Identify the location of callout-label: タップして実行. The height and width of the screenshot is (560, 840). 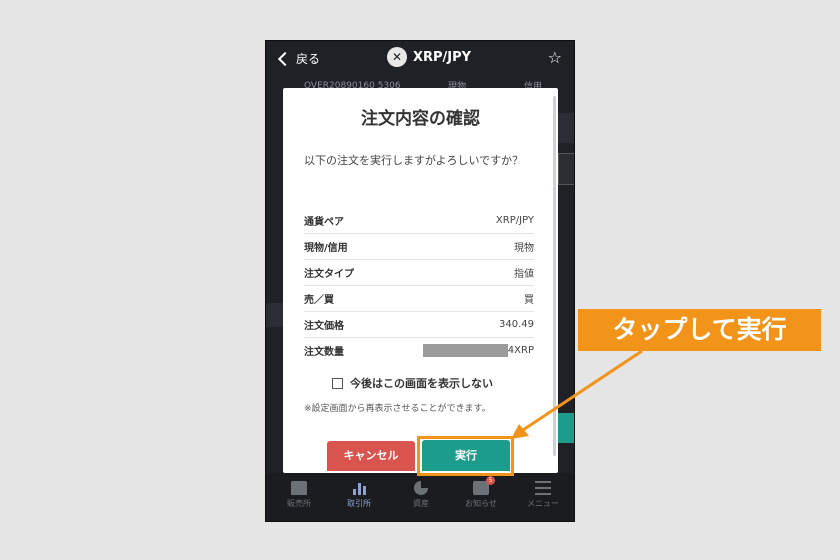
(699, 330).